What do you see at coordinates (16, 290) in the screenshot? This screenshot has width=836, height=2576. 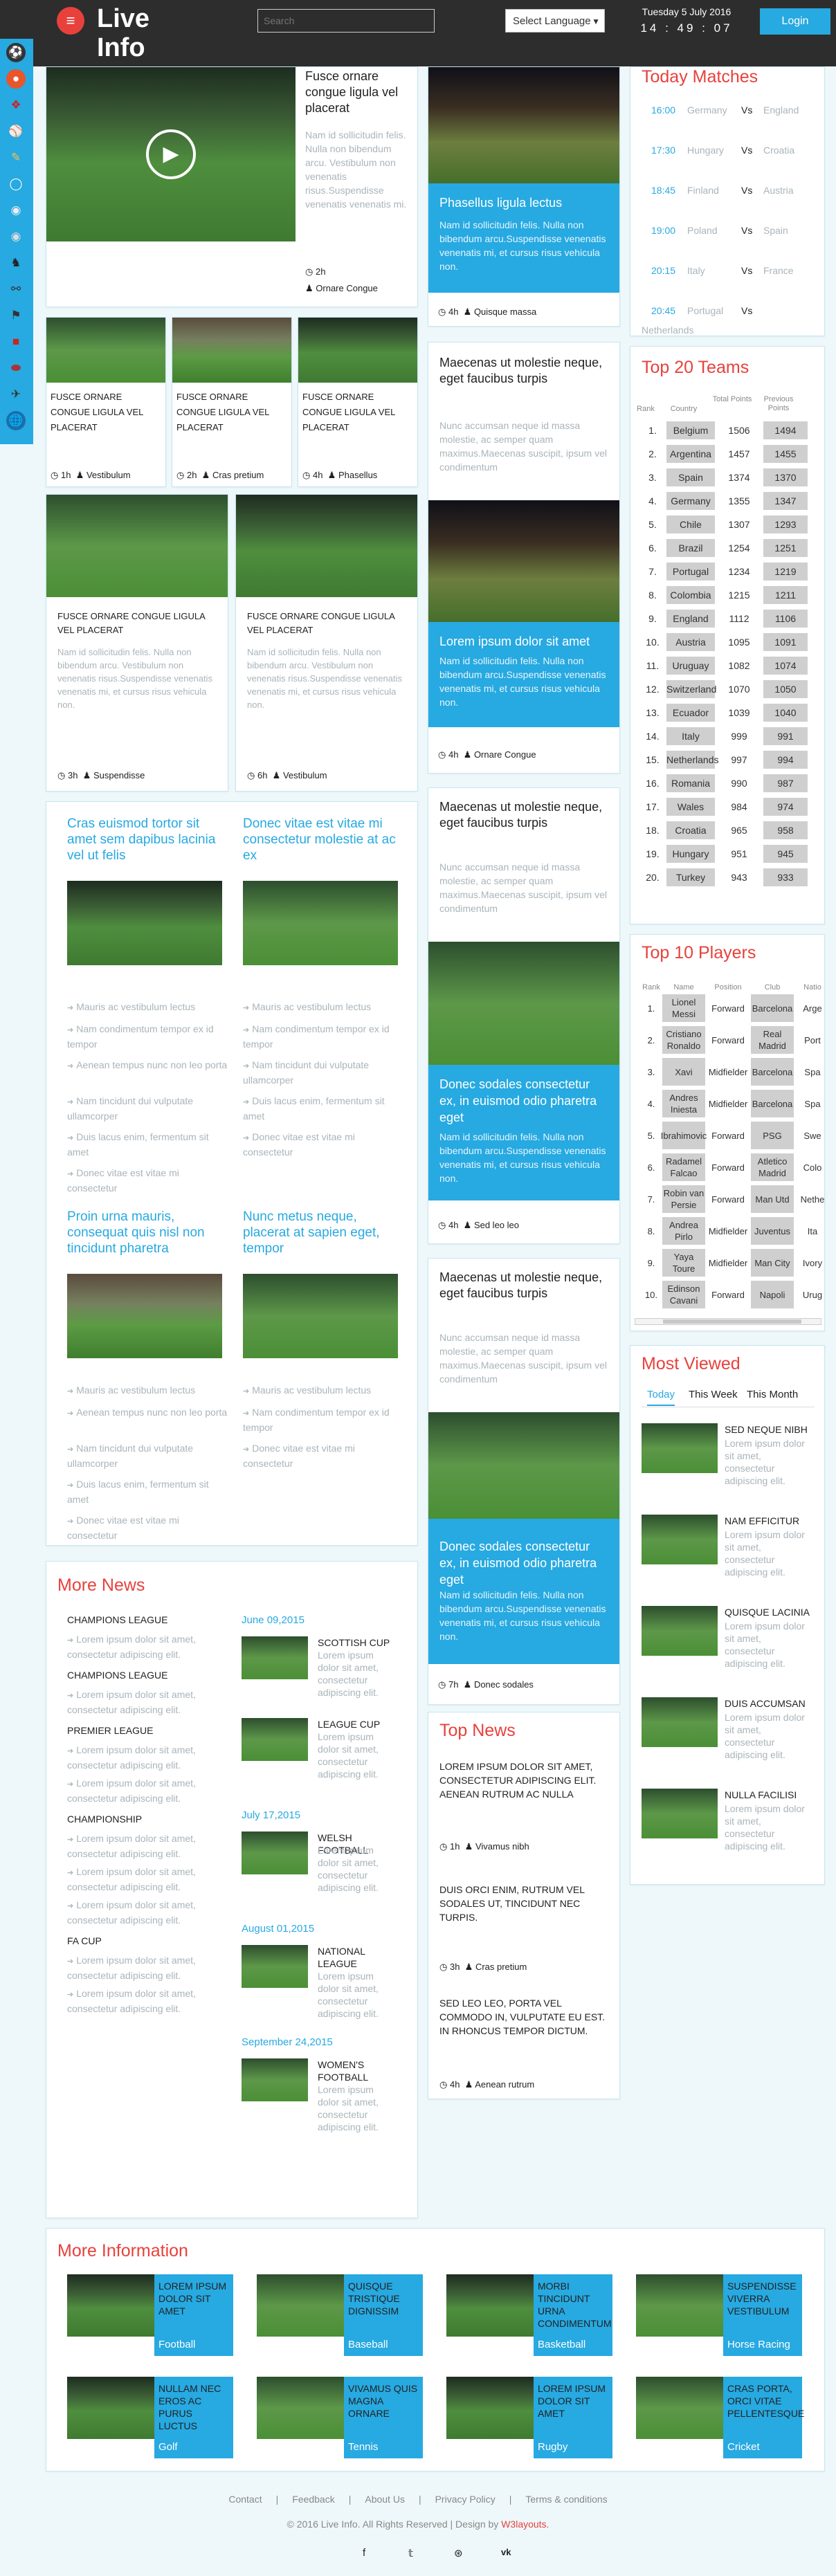 I see `cycling-icon: ⚯` at bounding box center [16, 290].